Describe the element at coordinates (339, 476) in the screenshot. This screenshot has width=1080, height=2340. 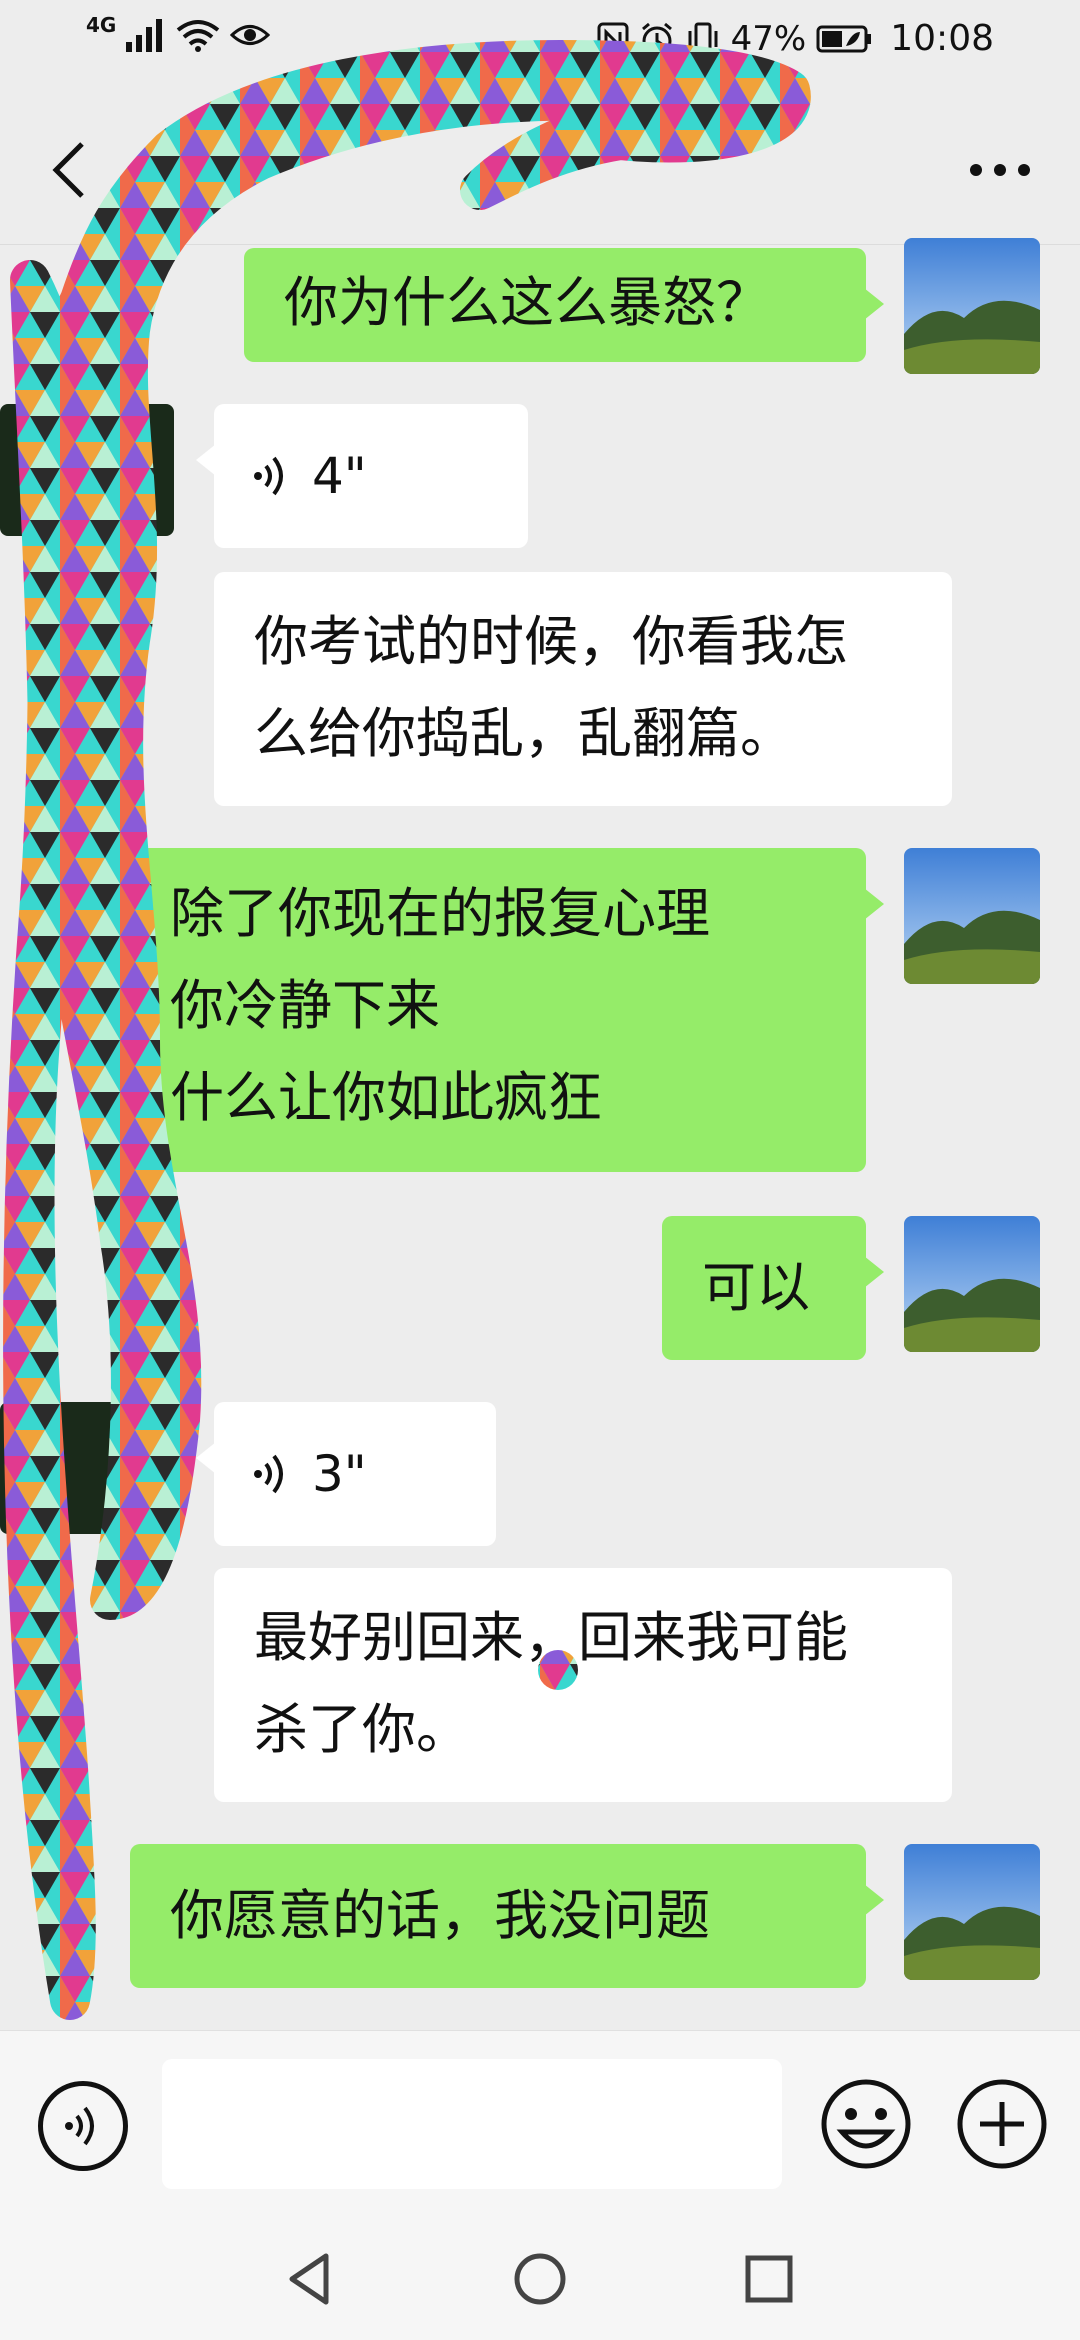
I see `voice-duration: 4"` at that location.